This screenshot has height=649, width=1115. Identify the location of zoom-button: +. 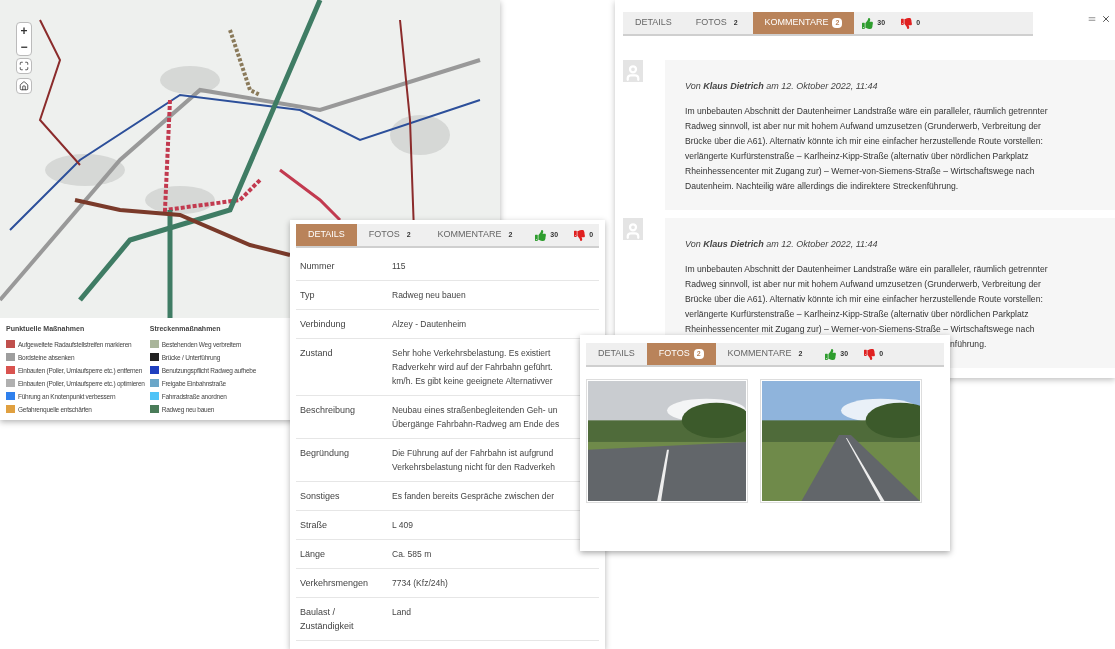
(24, 31).